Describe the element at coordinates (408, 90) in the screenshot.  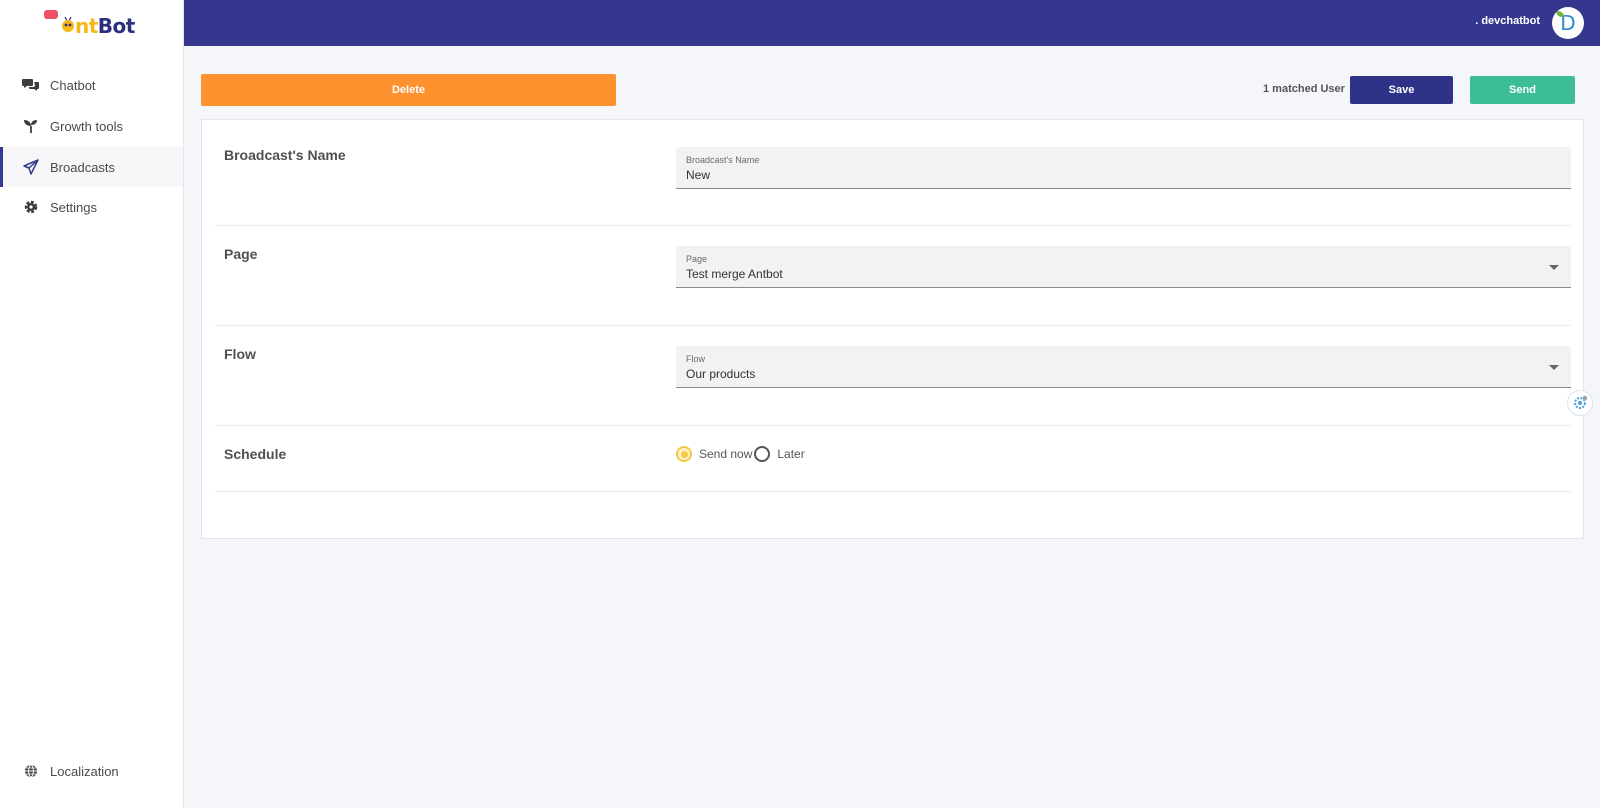
I see `delete-button: Delete` at that location.